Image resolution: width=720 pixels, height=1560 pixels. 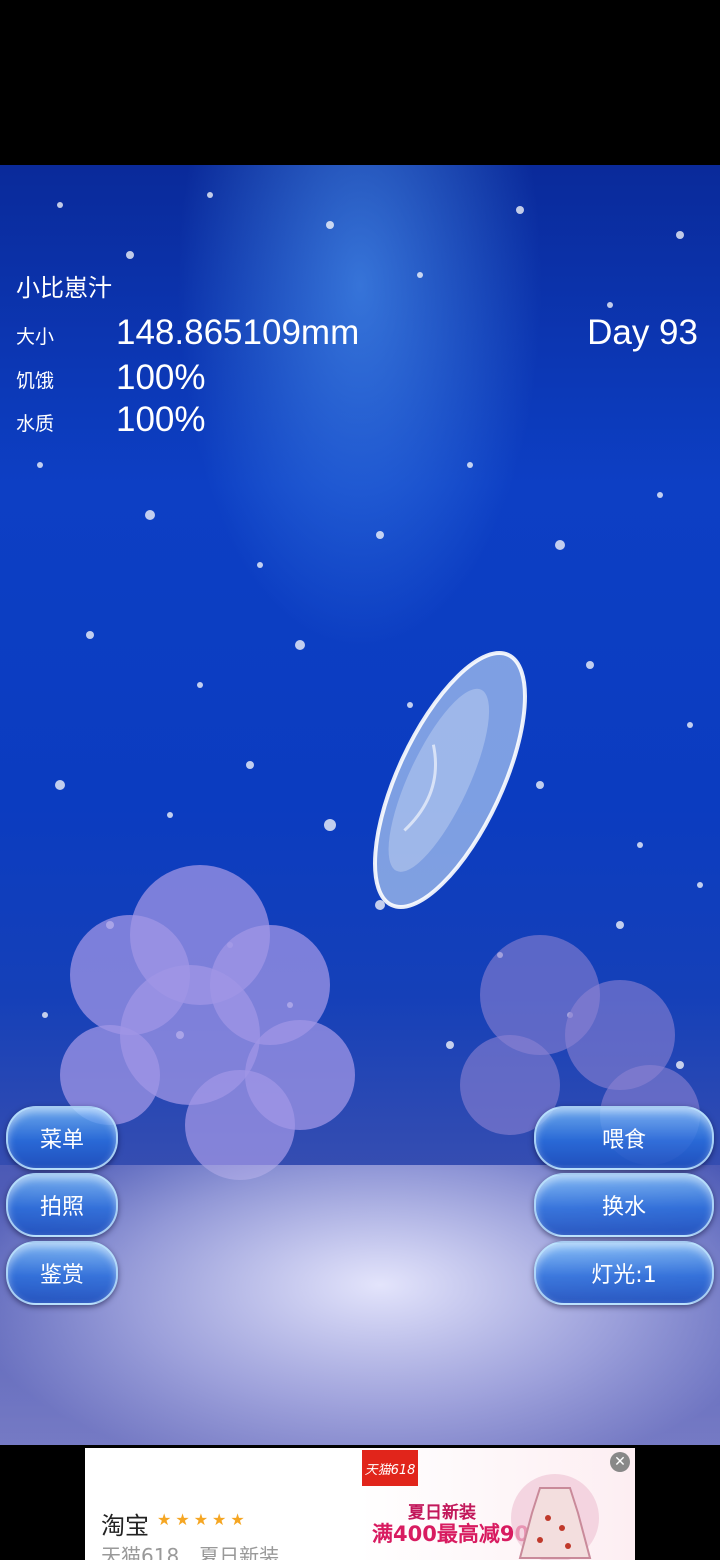 I want to click on hunger-label: 饥饿, so click(x=35, y=381).